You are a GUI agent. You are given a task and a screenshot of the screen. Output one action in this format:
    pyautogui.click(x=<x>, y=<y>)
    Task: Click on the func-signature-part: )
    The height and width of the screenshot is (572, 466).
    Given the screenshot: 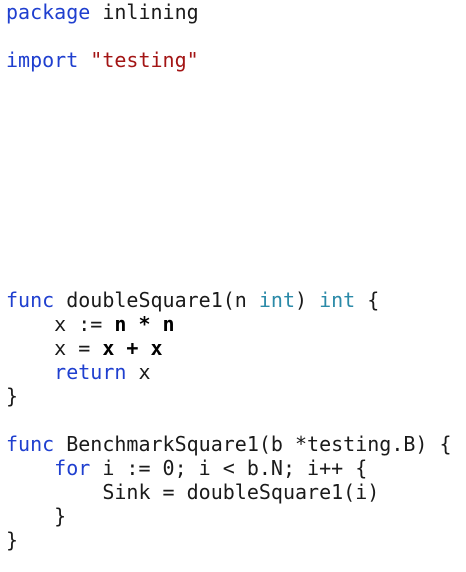 What is the action you would take?
    pyautogui.click(x=307, y=300)
    